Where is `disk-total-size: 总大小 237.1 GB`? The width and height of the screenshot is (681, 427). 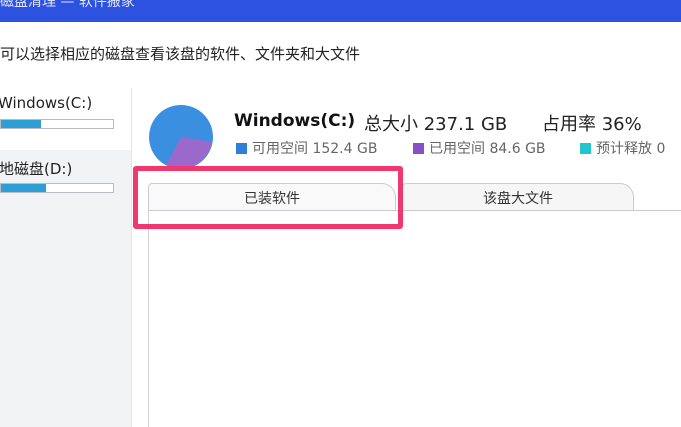 disk-total-size: 总大小 237.1 GB is located at coordinates (436, 124).